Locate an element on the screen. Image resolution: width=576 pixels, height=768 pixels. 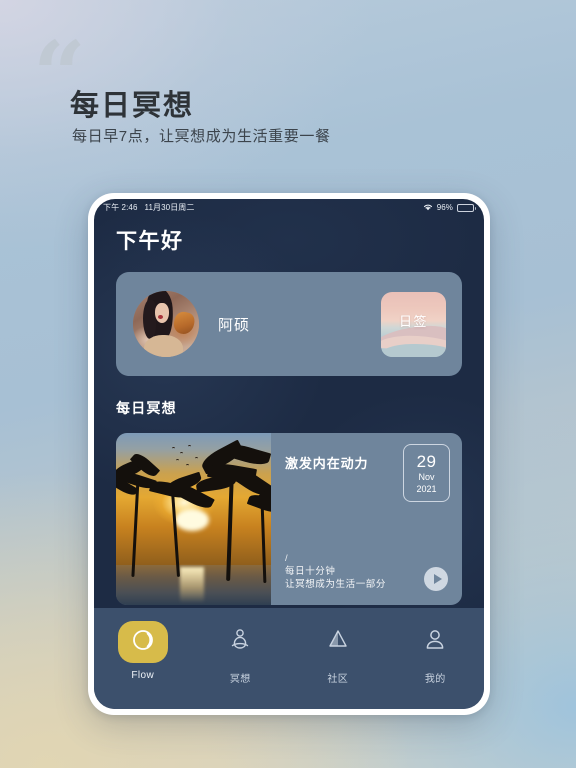
wifi-icon is located at coordinates (428, 208).